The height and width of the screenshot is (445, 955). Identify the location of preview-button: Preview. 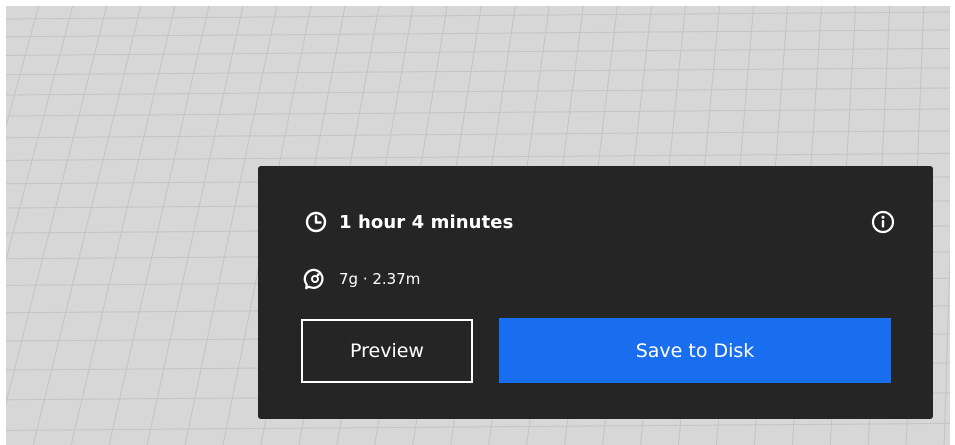
(387, 351).